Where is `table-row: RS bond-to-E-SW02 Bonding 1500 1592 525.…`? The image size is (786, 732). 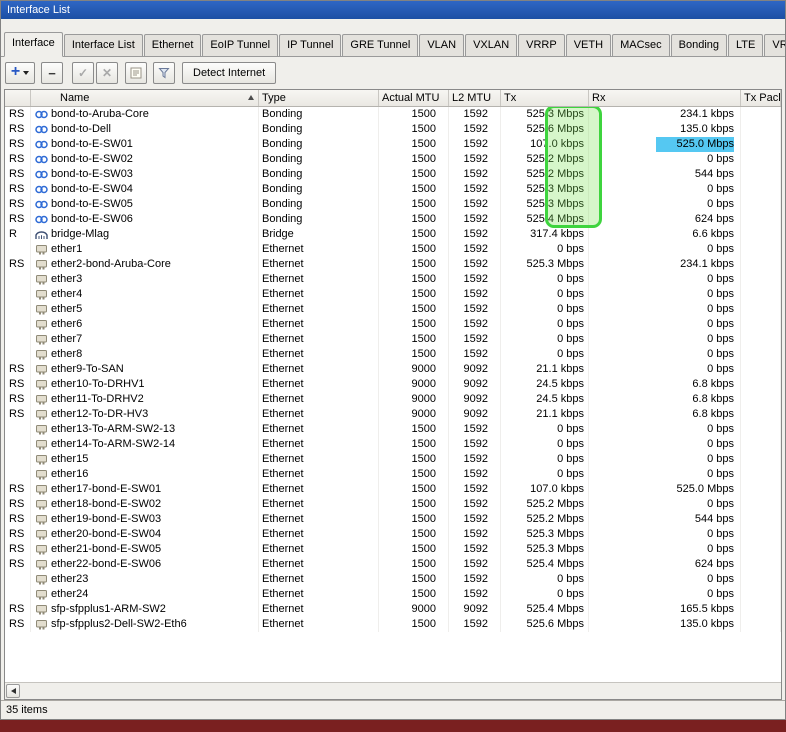 table-row: RS bond-to-E-SW02 Bonding 1500 1592 525.… is located at coordinates (393, 159).